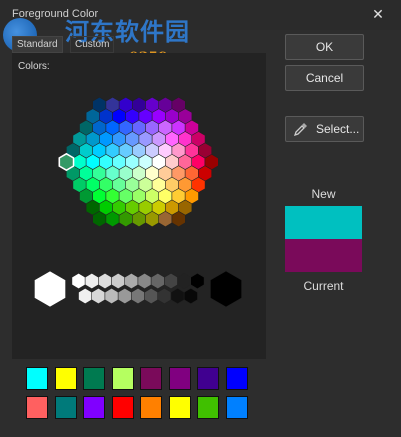  Describe the element at coordinates (324, 78) in the screenshot. I see `cancel-button: Cancel` at that location.